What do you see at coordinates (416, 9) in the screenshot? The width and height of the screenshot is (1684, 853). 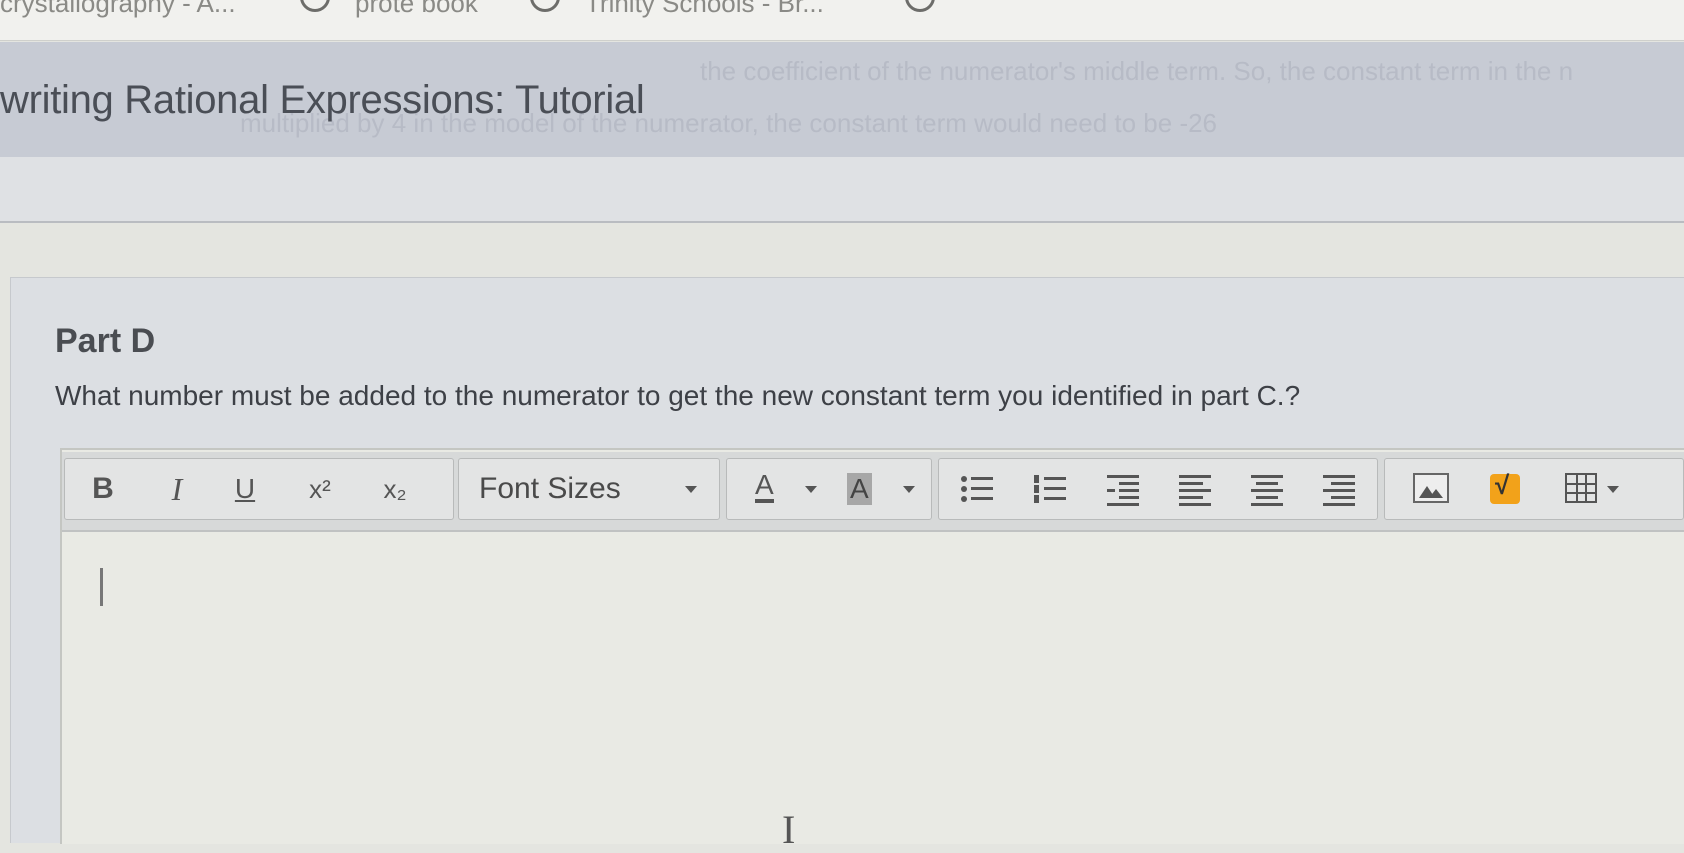 I see `bookmark-prote-book: prote book` at bounding box center [416, 9].